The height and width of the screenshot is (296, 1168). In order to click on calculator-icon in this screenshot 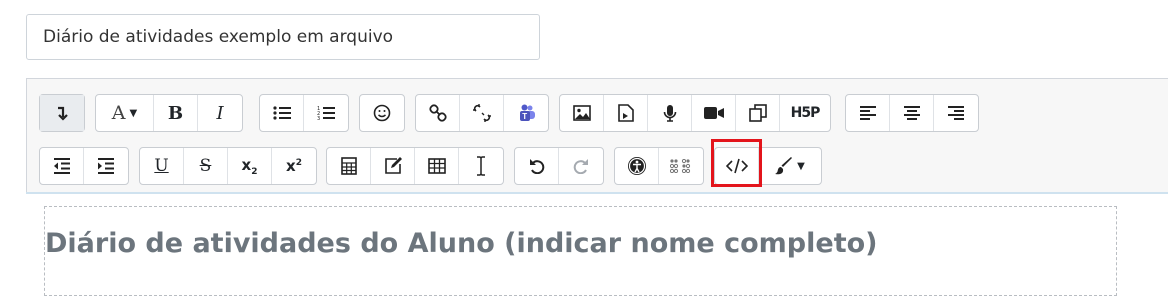, I will do `click(348, 166)`.